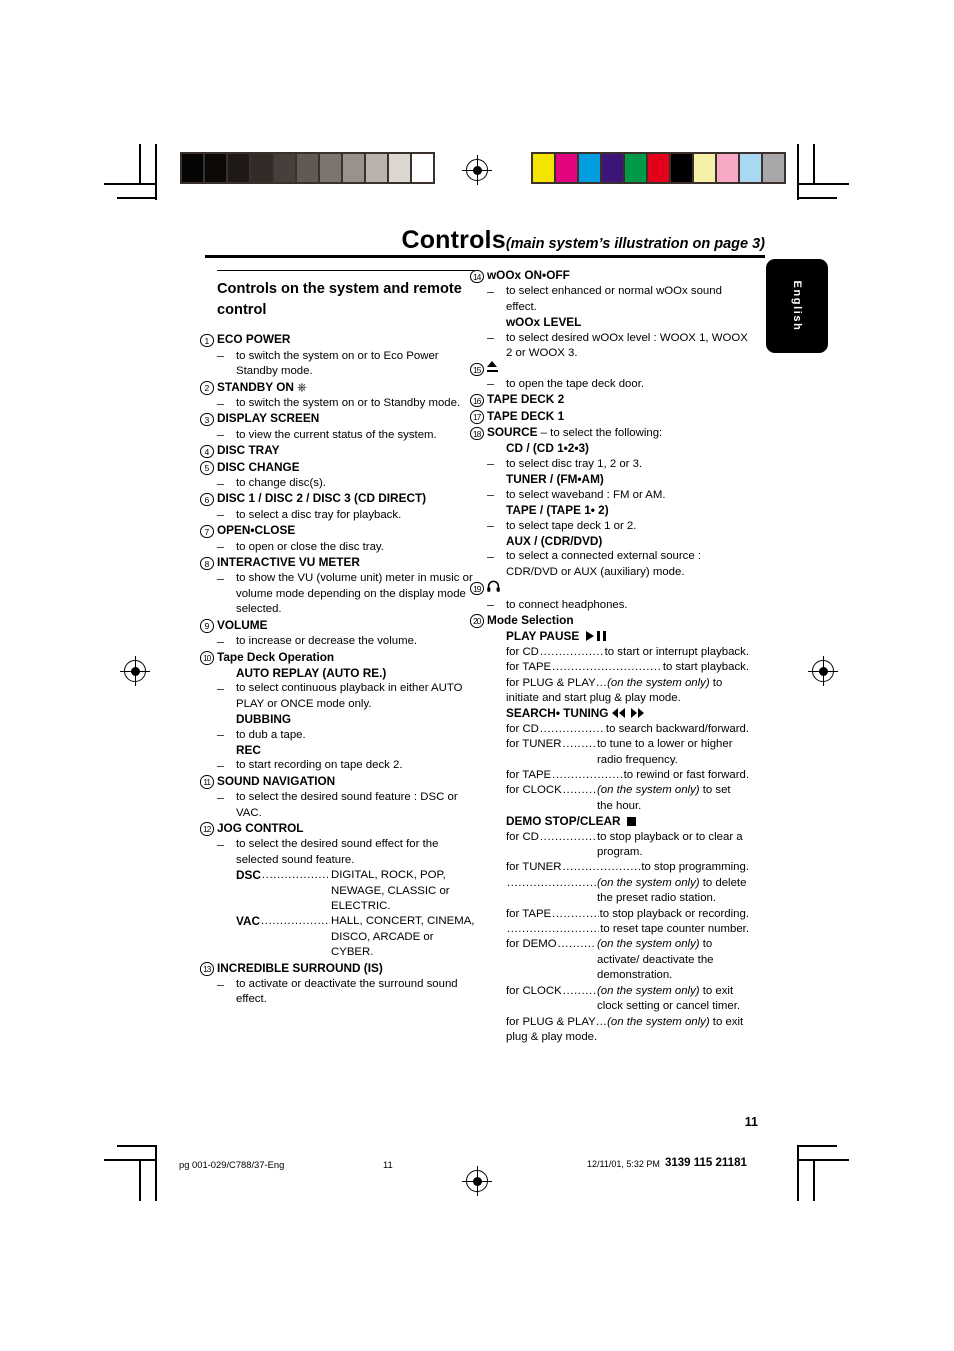  I want to click on control-description: to connect headphones., so click(618, 605).